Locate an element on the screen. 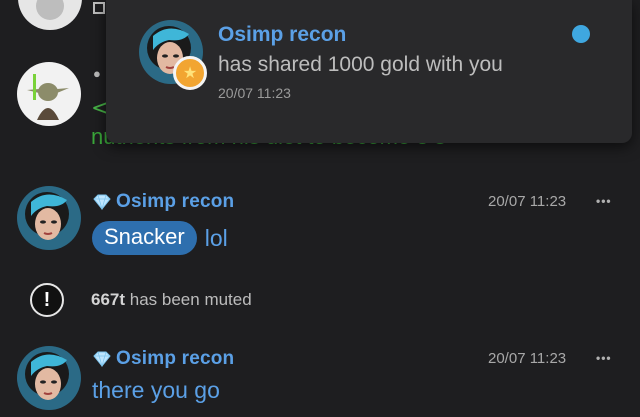 The image size is (640, 417). message-text: there you go is located at coordinates (156, 390).